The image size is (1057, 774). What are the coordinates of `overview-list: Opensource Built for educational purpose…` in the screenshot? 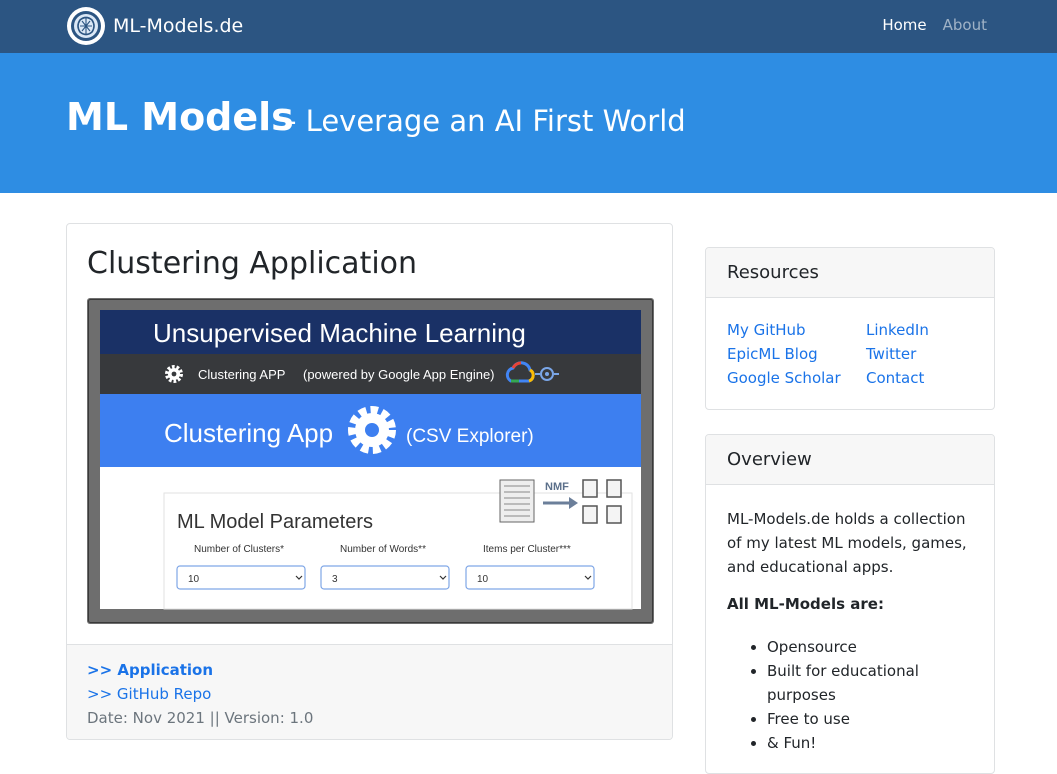 It's located at (852, 695).